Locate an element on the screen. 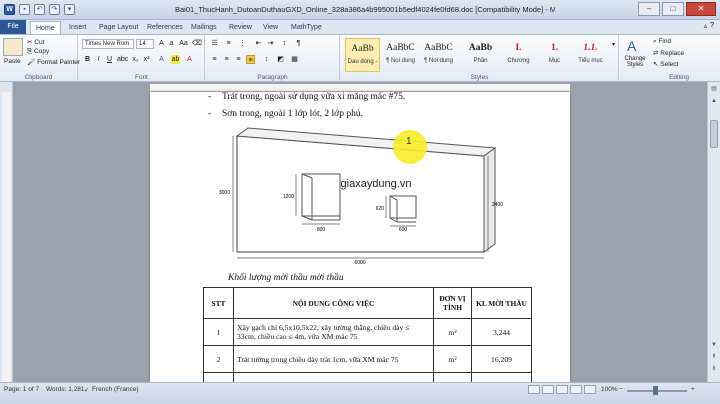  subscript-icon: x₂ is located at coordinates (135, 59).